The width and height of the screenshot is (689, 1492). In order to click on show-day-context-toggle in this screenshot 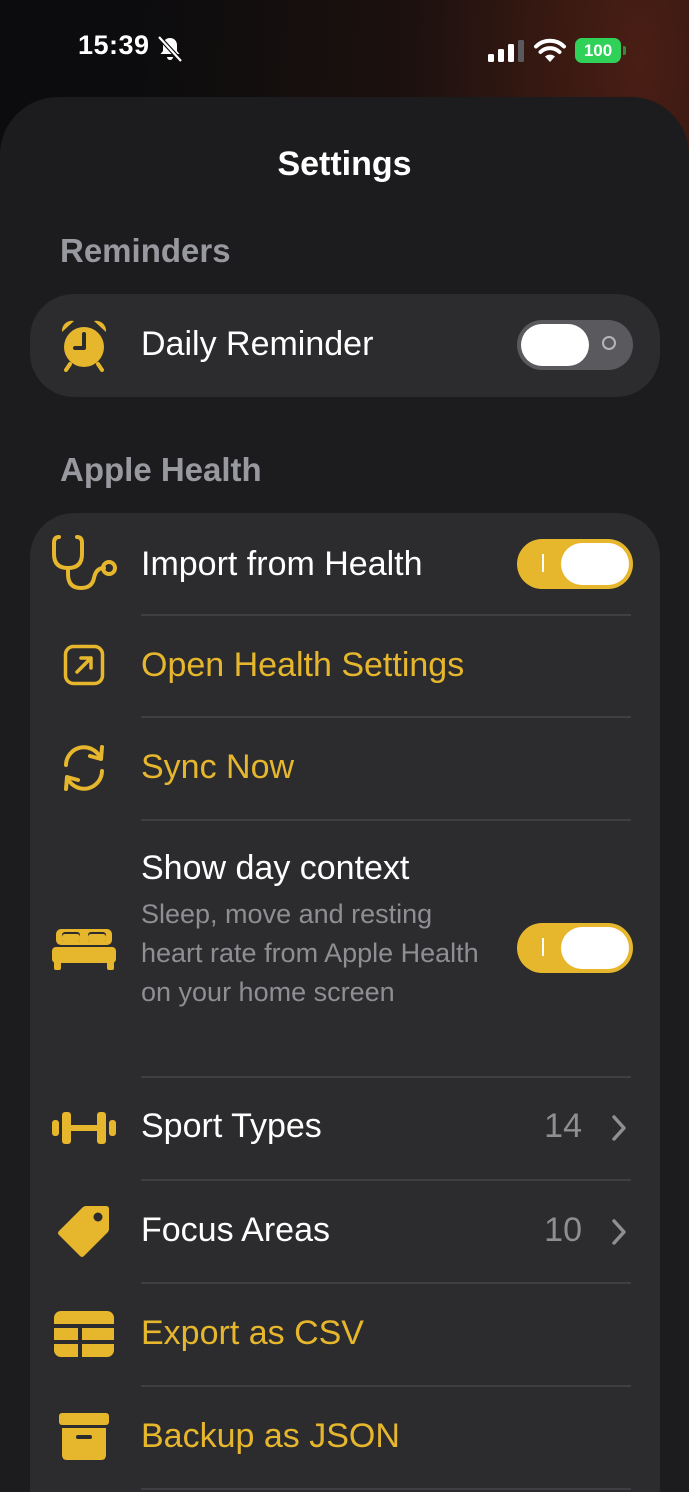, I will do `click(575, 948)`.